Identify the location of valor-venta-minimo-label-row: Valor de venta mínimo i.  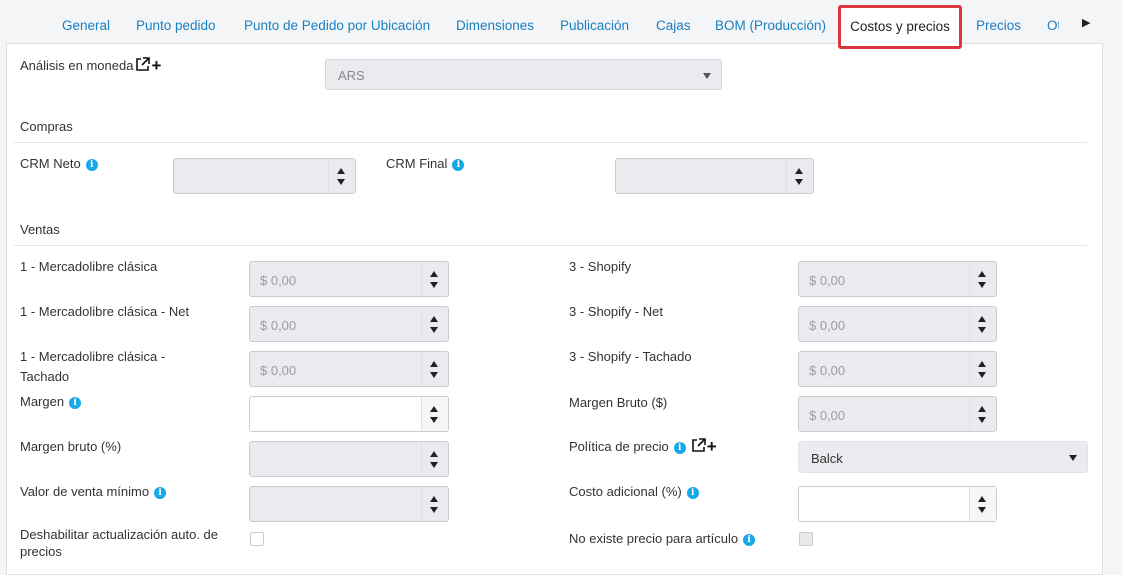
(93, 492).